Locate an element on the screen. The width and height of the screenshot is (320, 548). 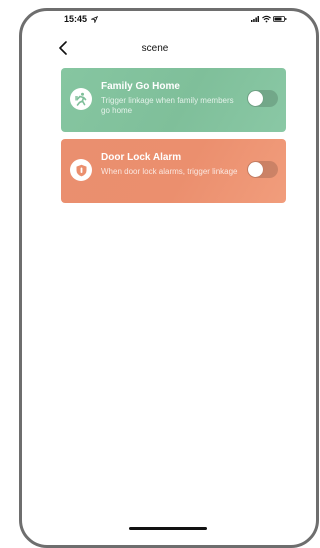
battery-icon is located at coordinates (280, 19).